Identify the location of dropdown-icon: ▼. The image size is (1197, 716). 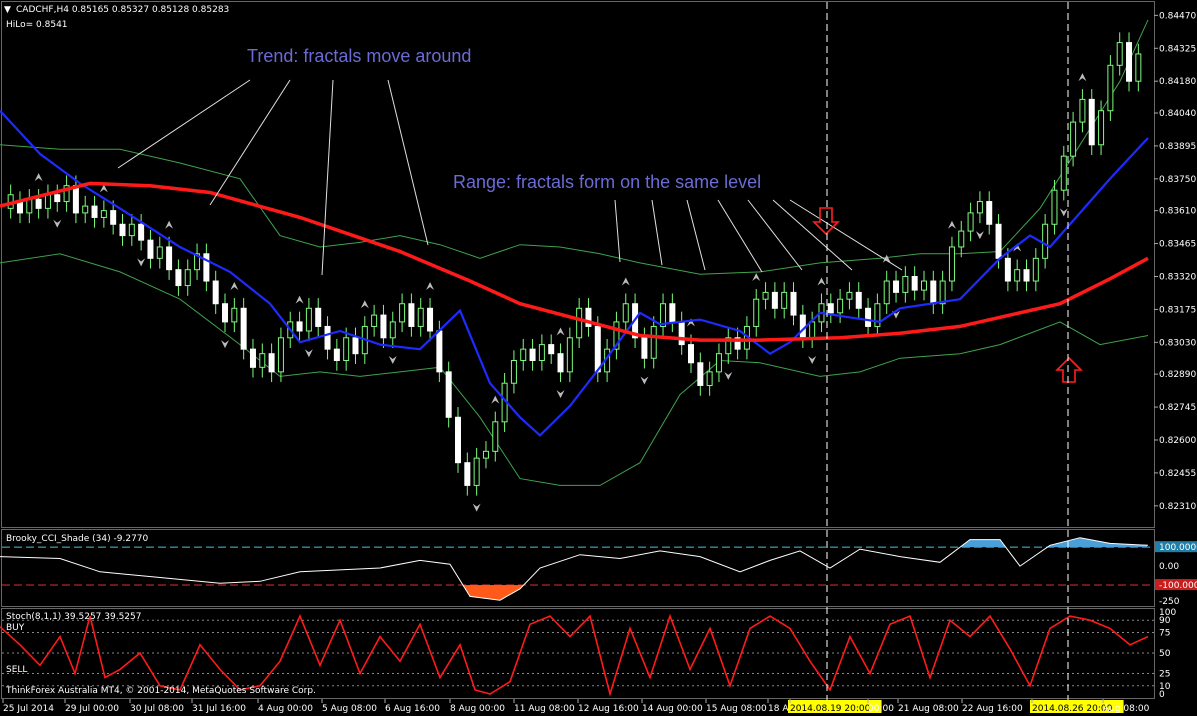
(7, 10).